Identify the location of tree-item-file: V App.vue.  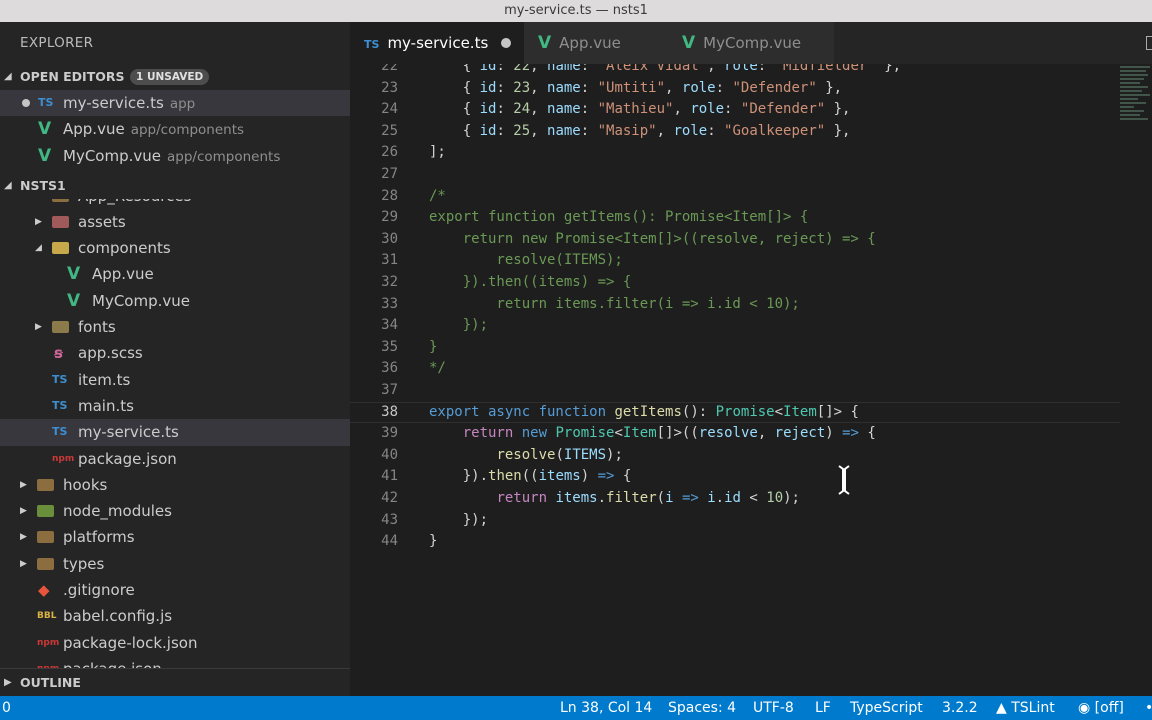
(175, 274).